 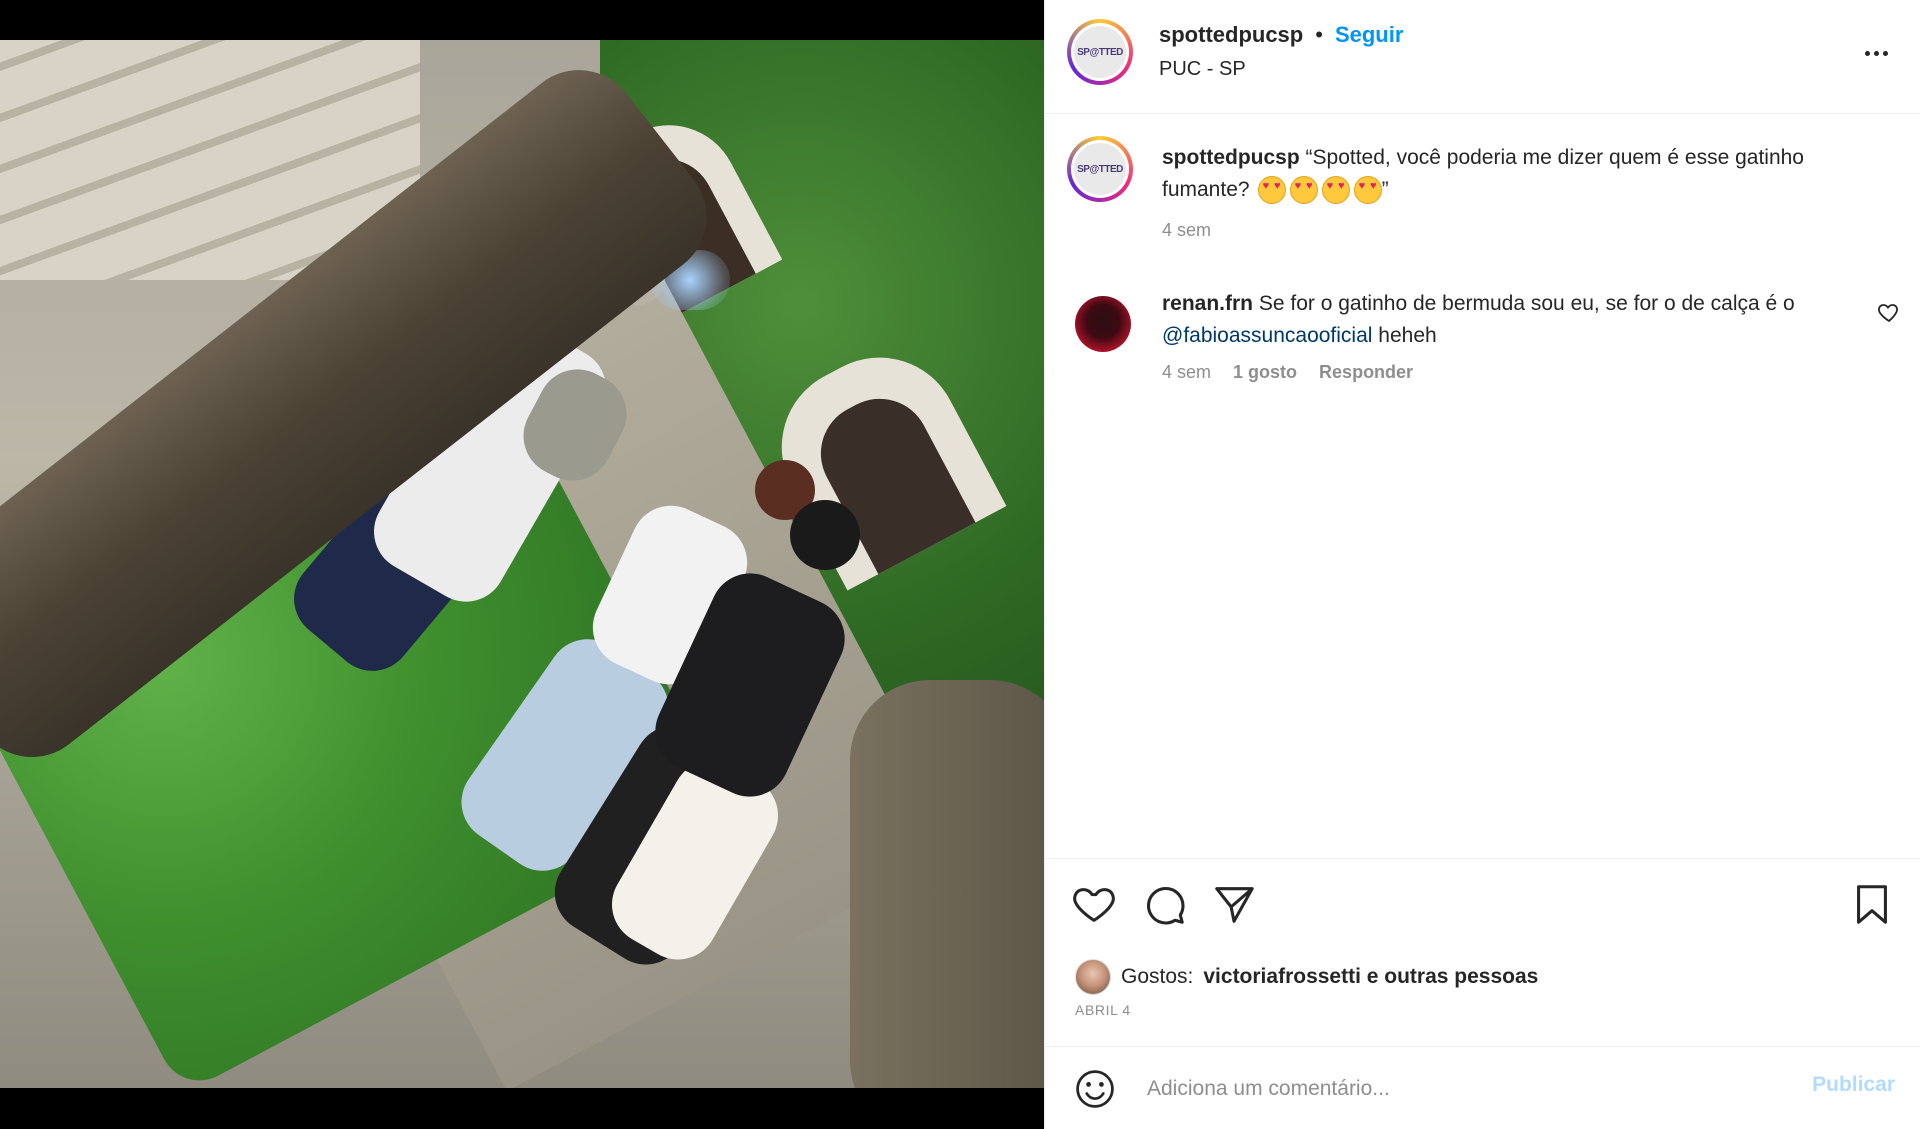 I want to click on caption-time: 4 sem, so click(x=1186, y=230).